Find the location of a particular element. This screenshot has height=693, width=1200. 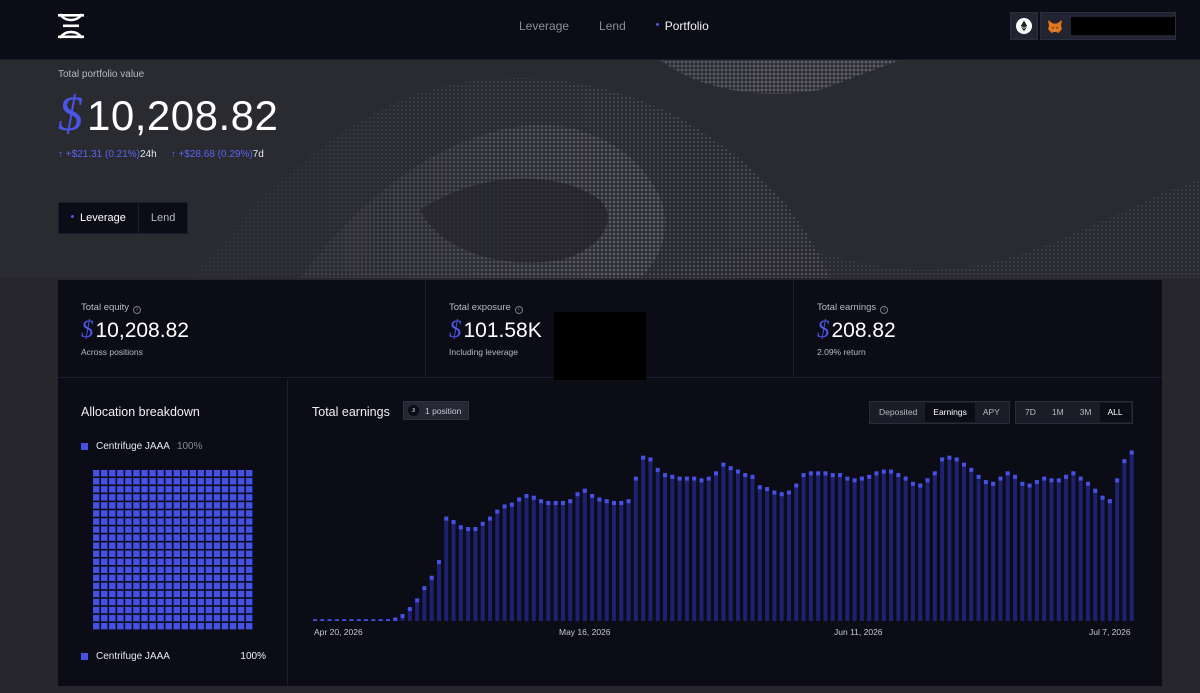

nav-lend: Lend is located at coordinates (612, 26).